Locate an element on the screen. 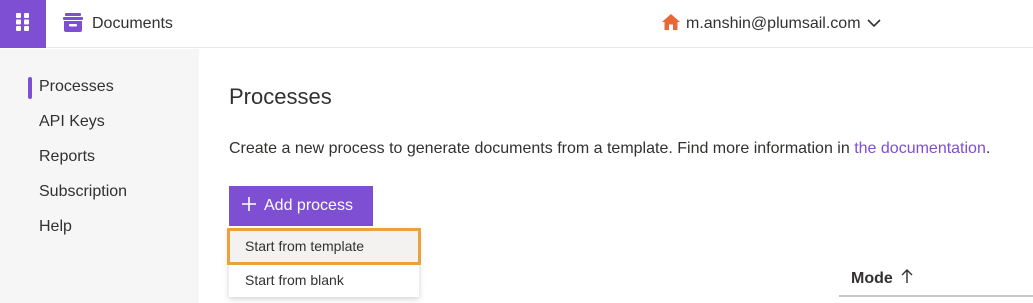 This screenshot has height=303, width=1033. account-email: m.anshin@plumsail.com is located at coordinates (773, 23).